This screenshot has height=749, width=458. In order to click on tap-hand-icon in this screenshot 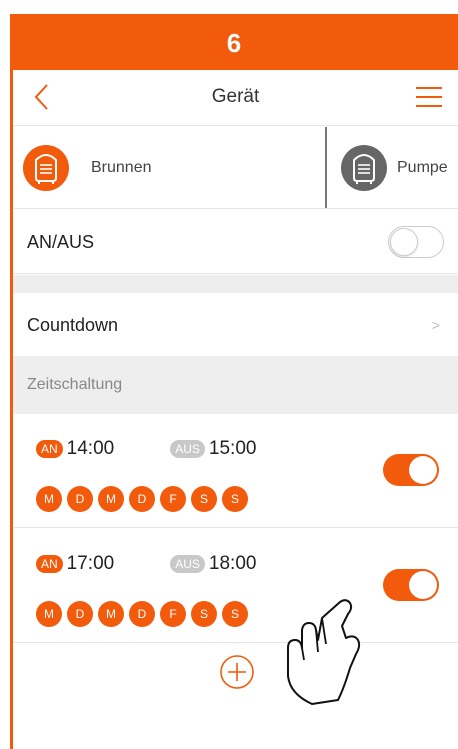, I will do `click(324, 652)`.